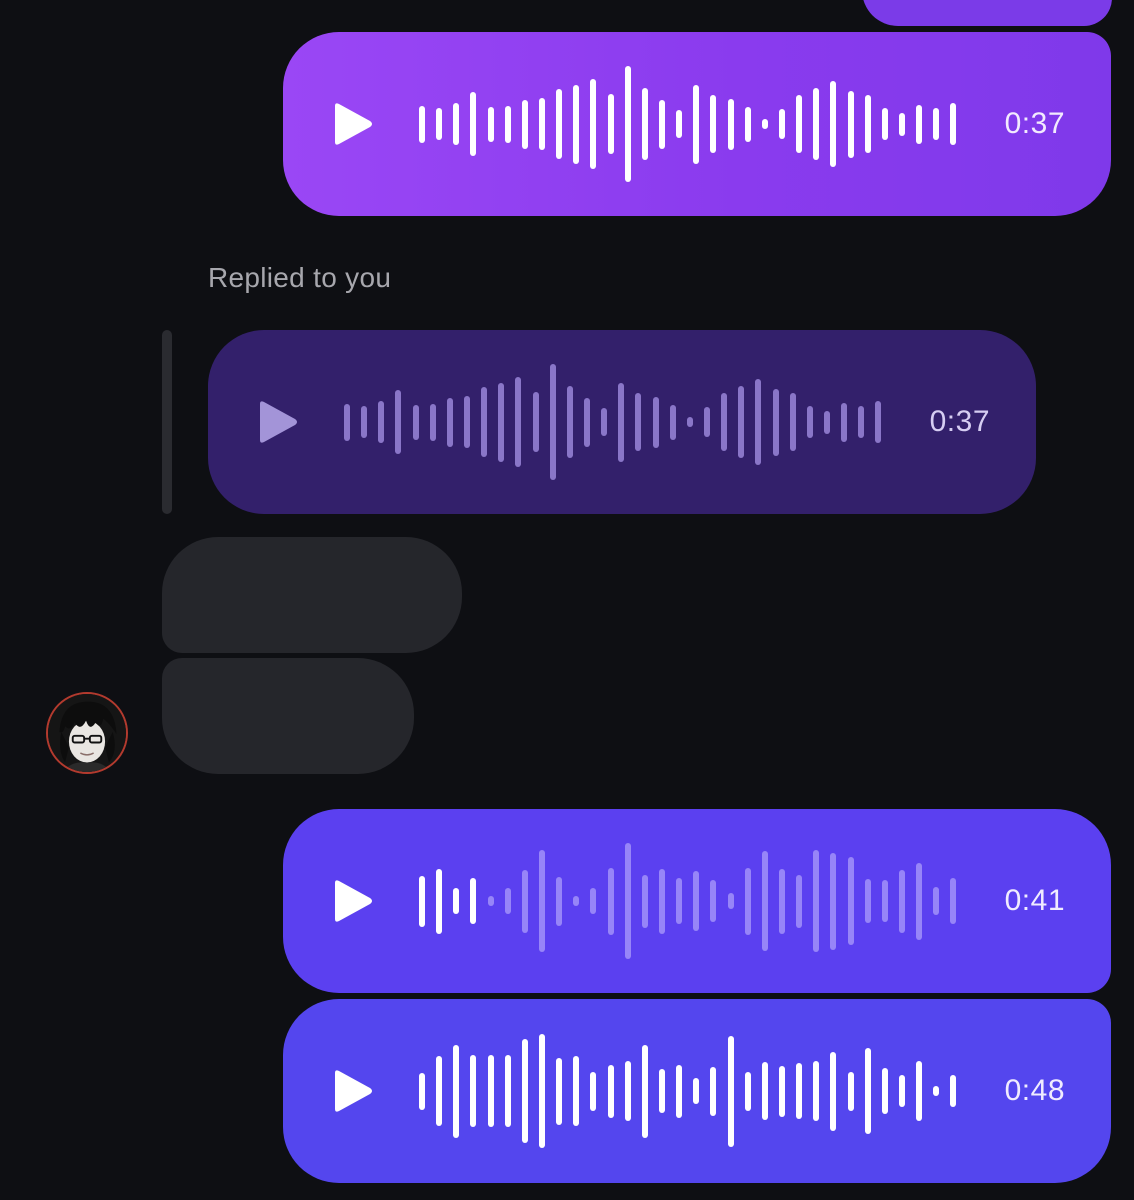  I want to click on voice-duration: 0:41, so click(1034, 900).